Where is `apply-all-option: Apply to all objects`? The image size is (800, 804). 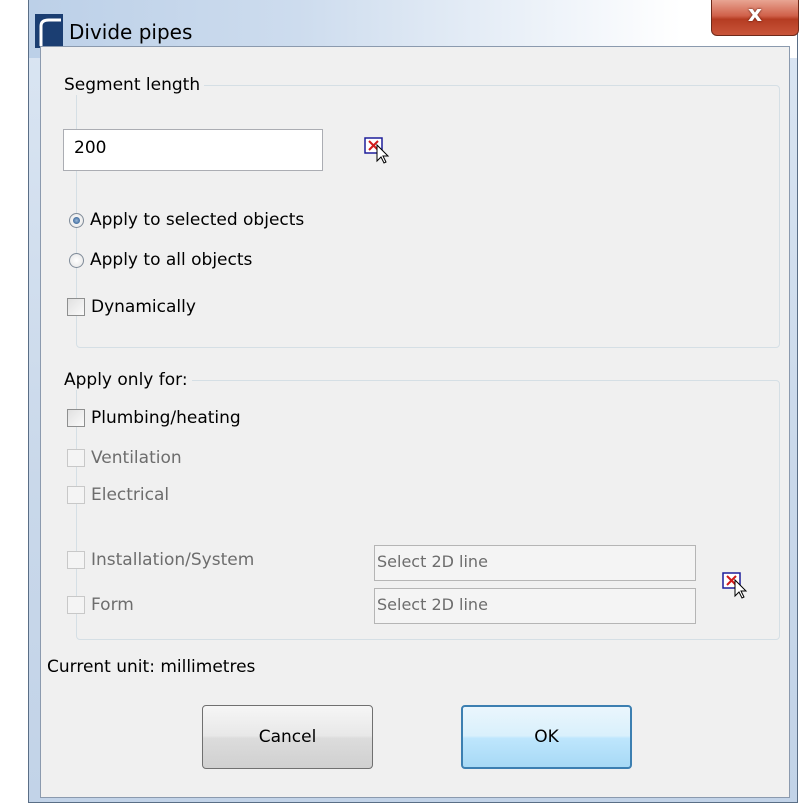
apply-all-option: Apply to all objects is located at coordinates (160, 260).